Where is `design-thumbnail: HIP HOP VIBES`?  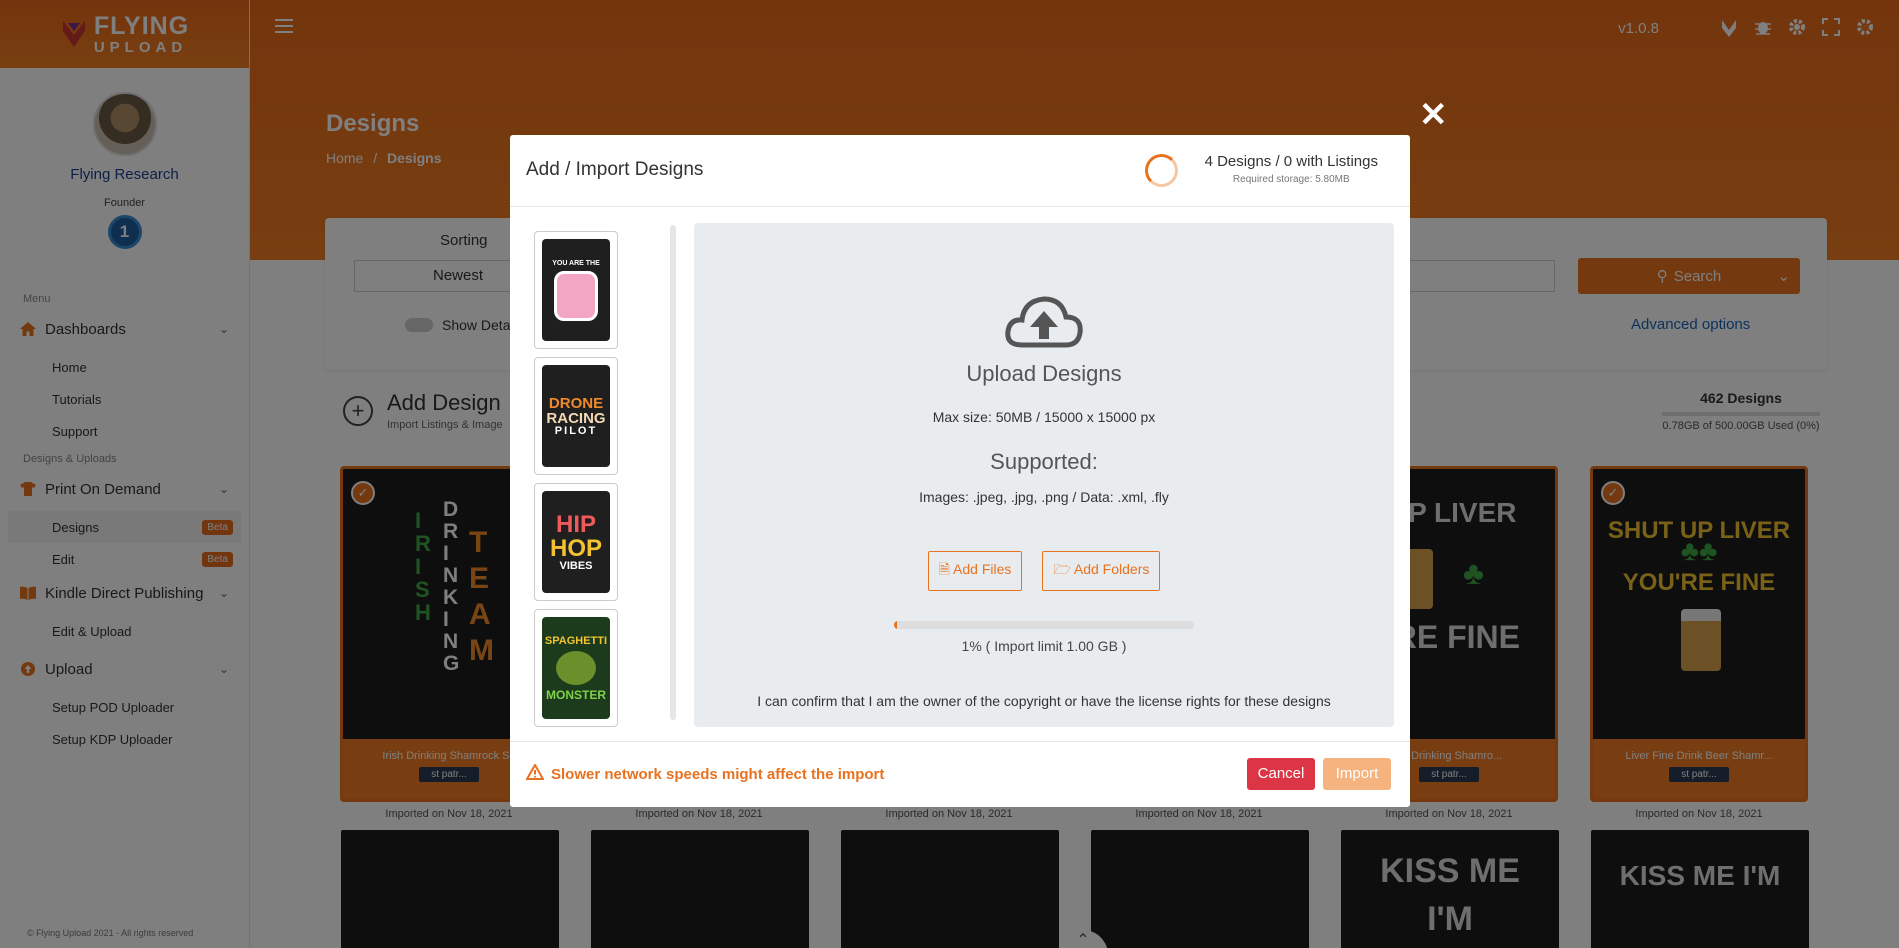 design-thumbnail: HIP HOP VIBES is located at coordinates (576, 542).